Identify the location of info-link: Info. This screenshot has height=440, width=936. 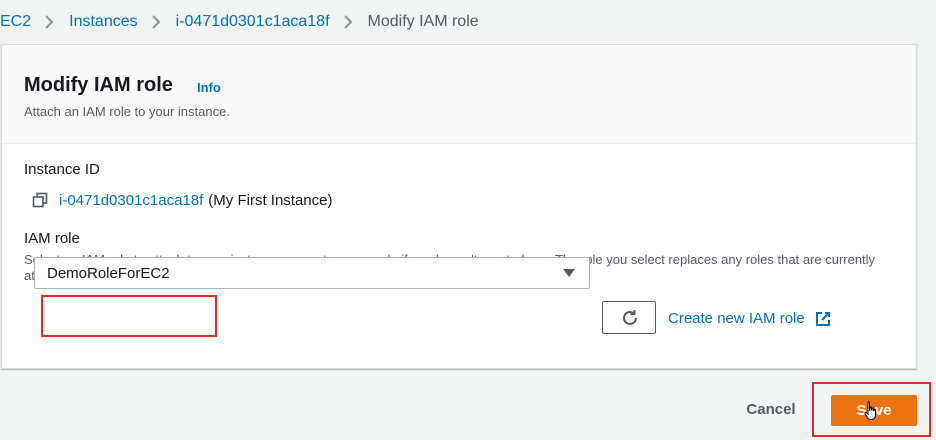
(209, 87).